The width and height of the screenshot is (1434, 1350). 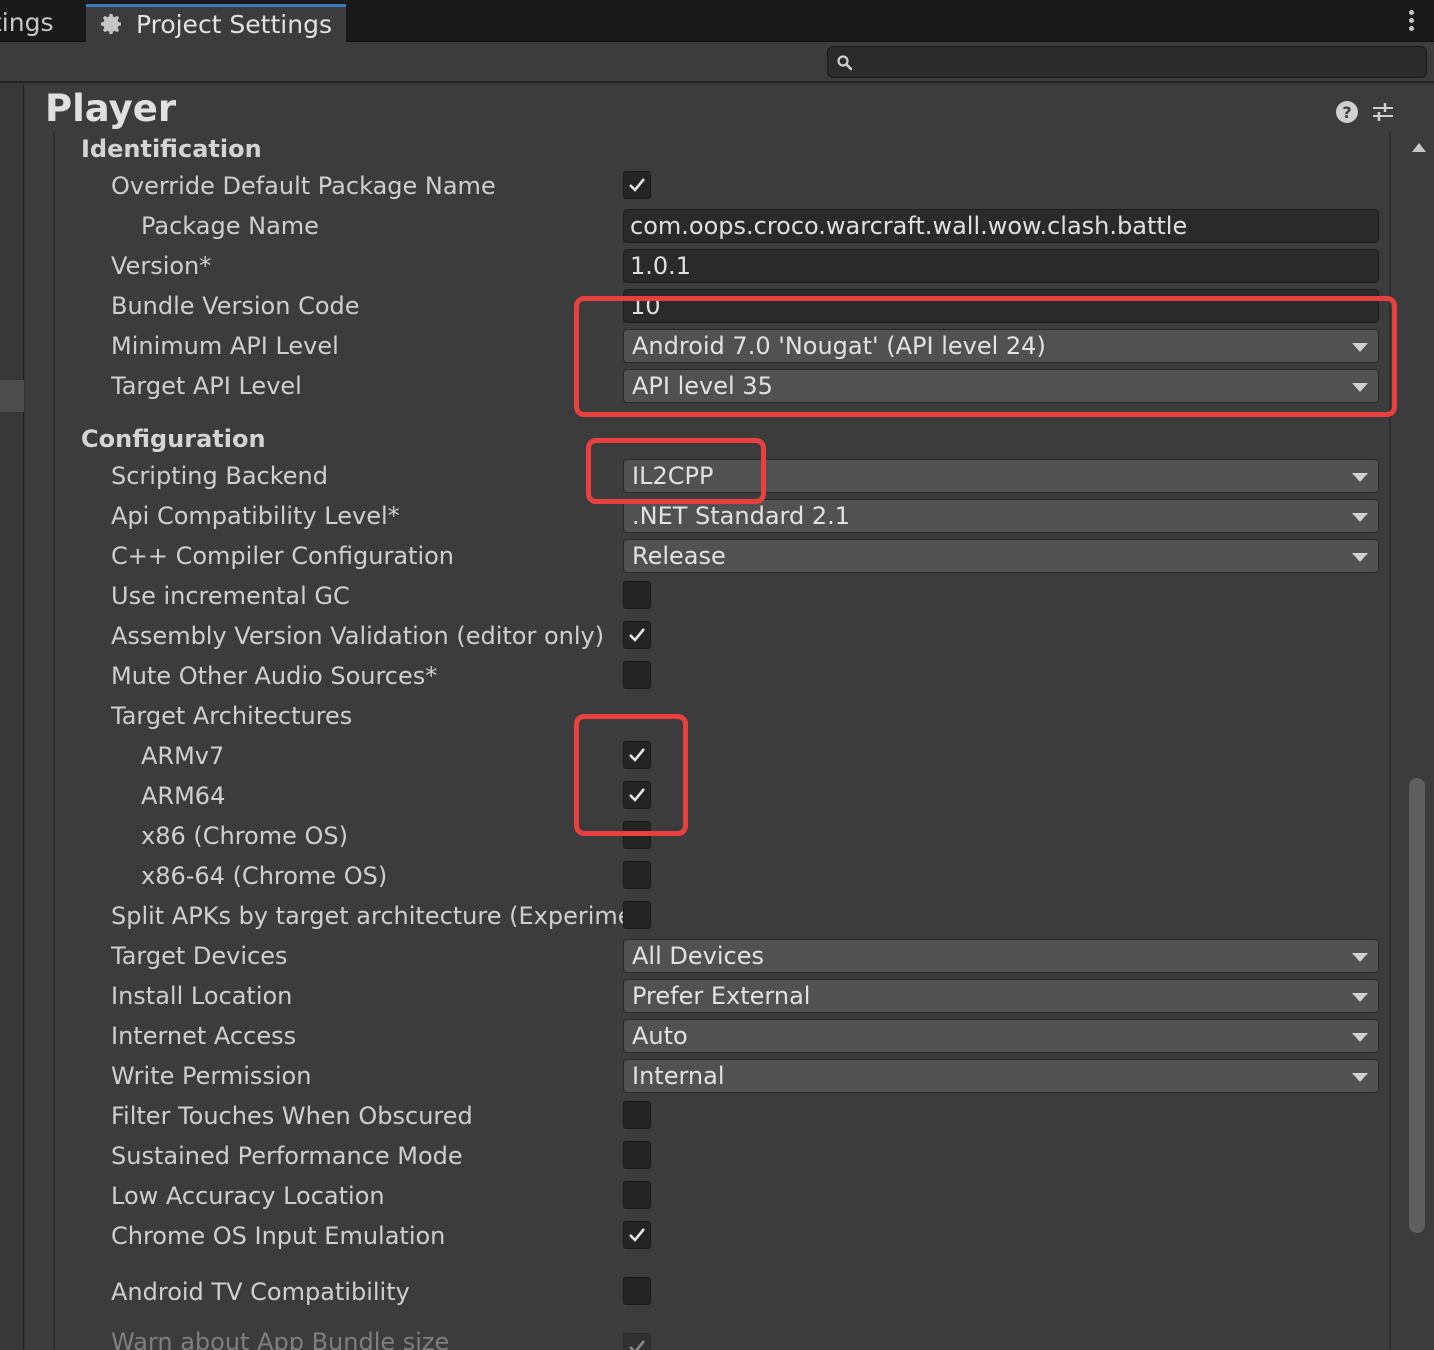 I want to click on vertical-scrollbar, so click(x=1420, y=717).